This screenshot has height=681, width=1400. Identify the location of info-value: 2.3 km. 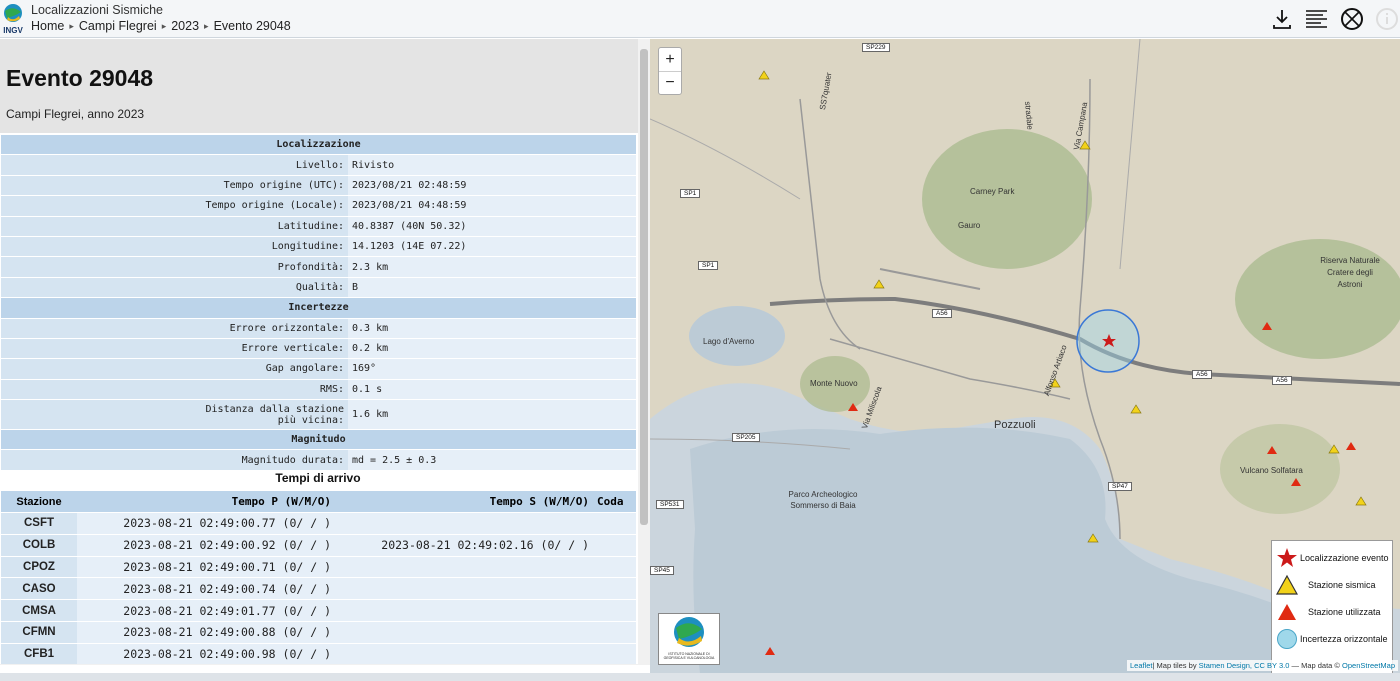
(492, 267).